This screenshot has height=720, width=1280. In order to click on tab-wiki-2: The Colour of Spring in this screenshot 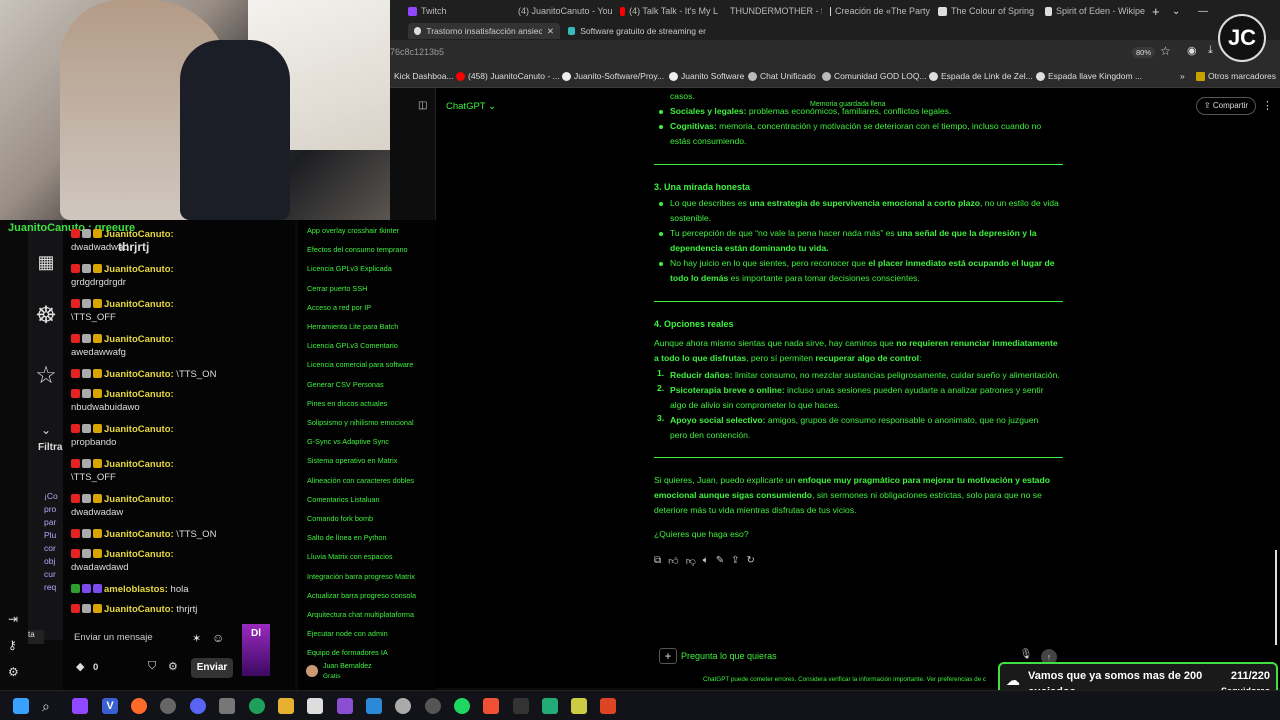, I will do `click(988, 11)`.